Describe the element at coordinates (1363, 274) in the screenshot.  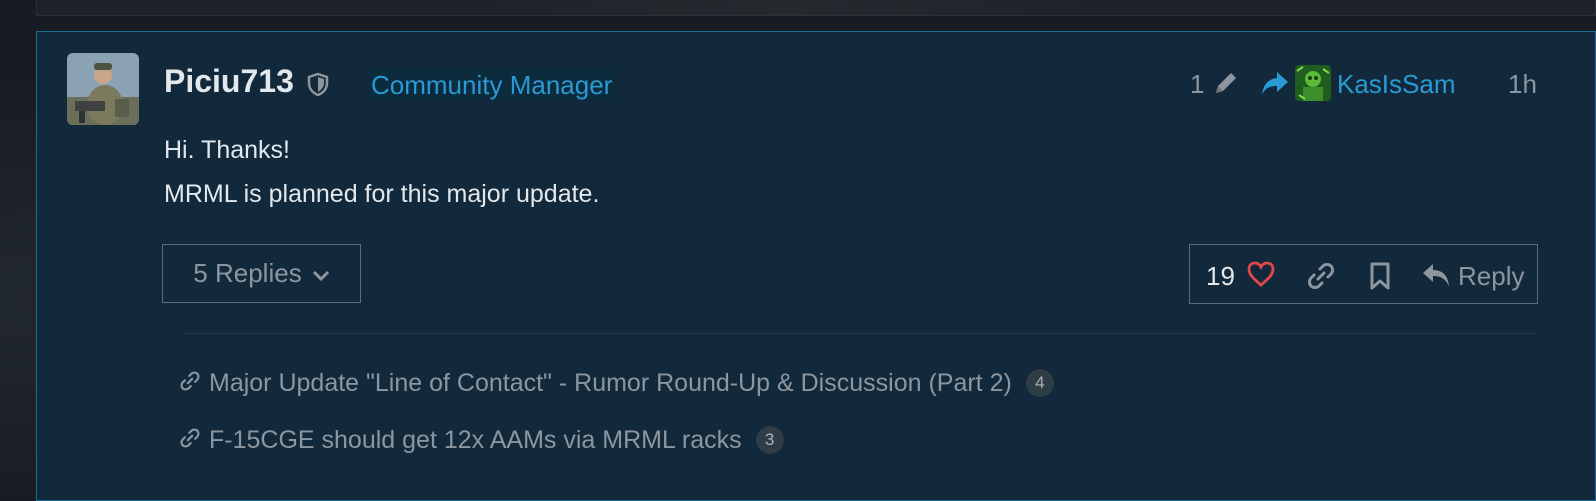
I see `post-actions: 19 Reply` at that location.